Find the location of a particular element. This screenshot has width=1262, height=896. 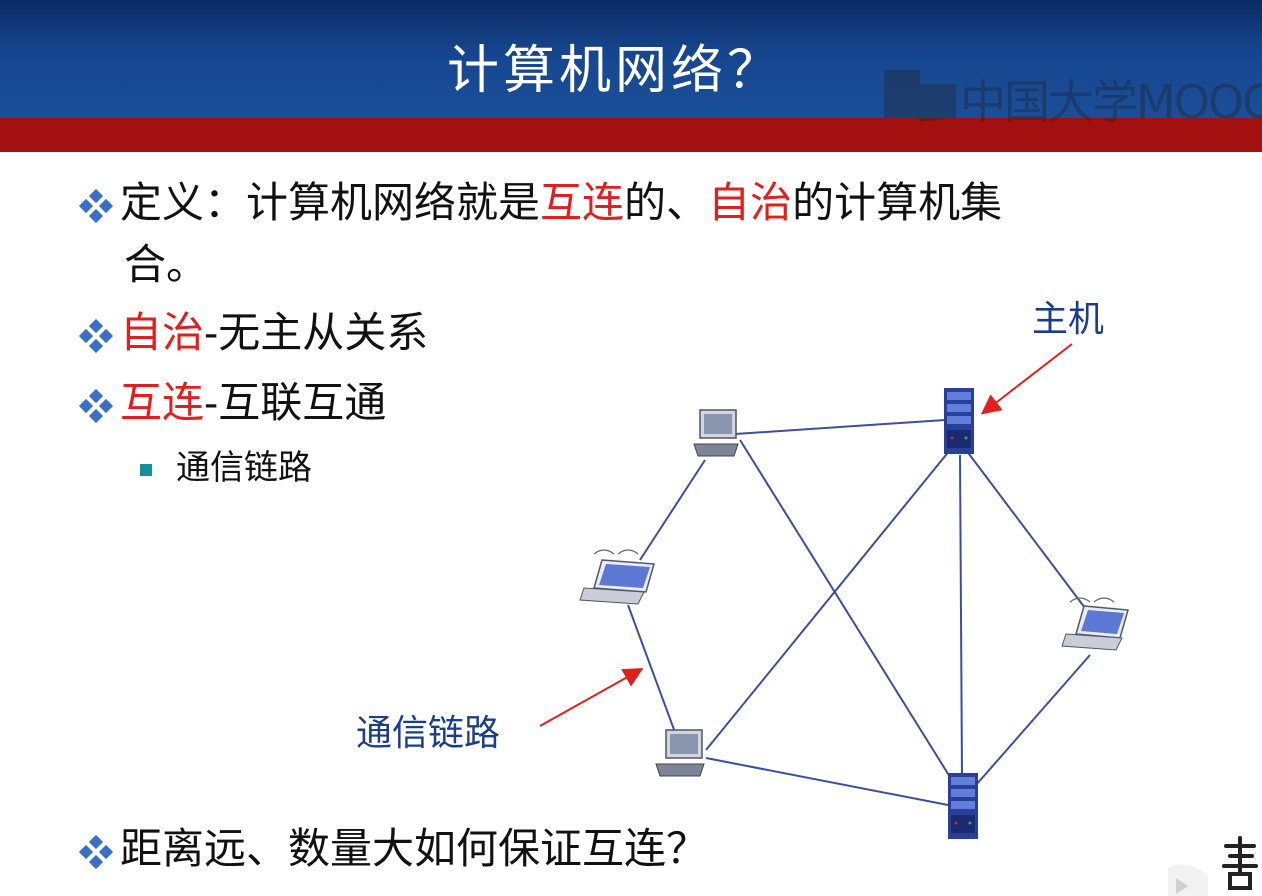

link-server1-server2 is located at coordinates (961, 615).